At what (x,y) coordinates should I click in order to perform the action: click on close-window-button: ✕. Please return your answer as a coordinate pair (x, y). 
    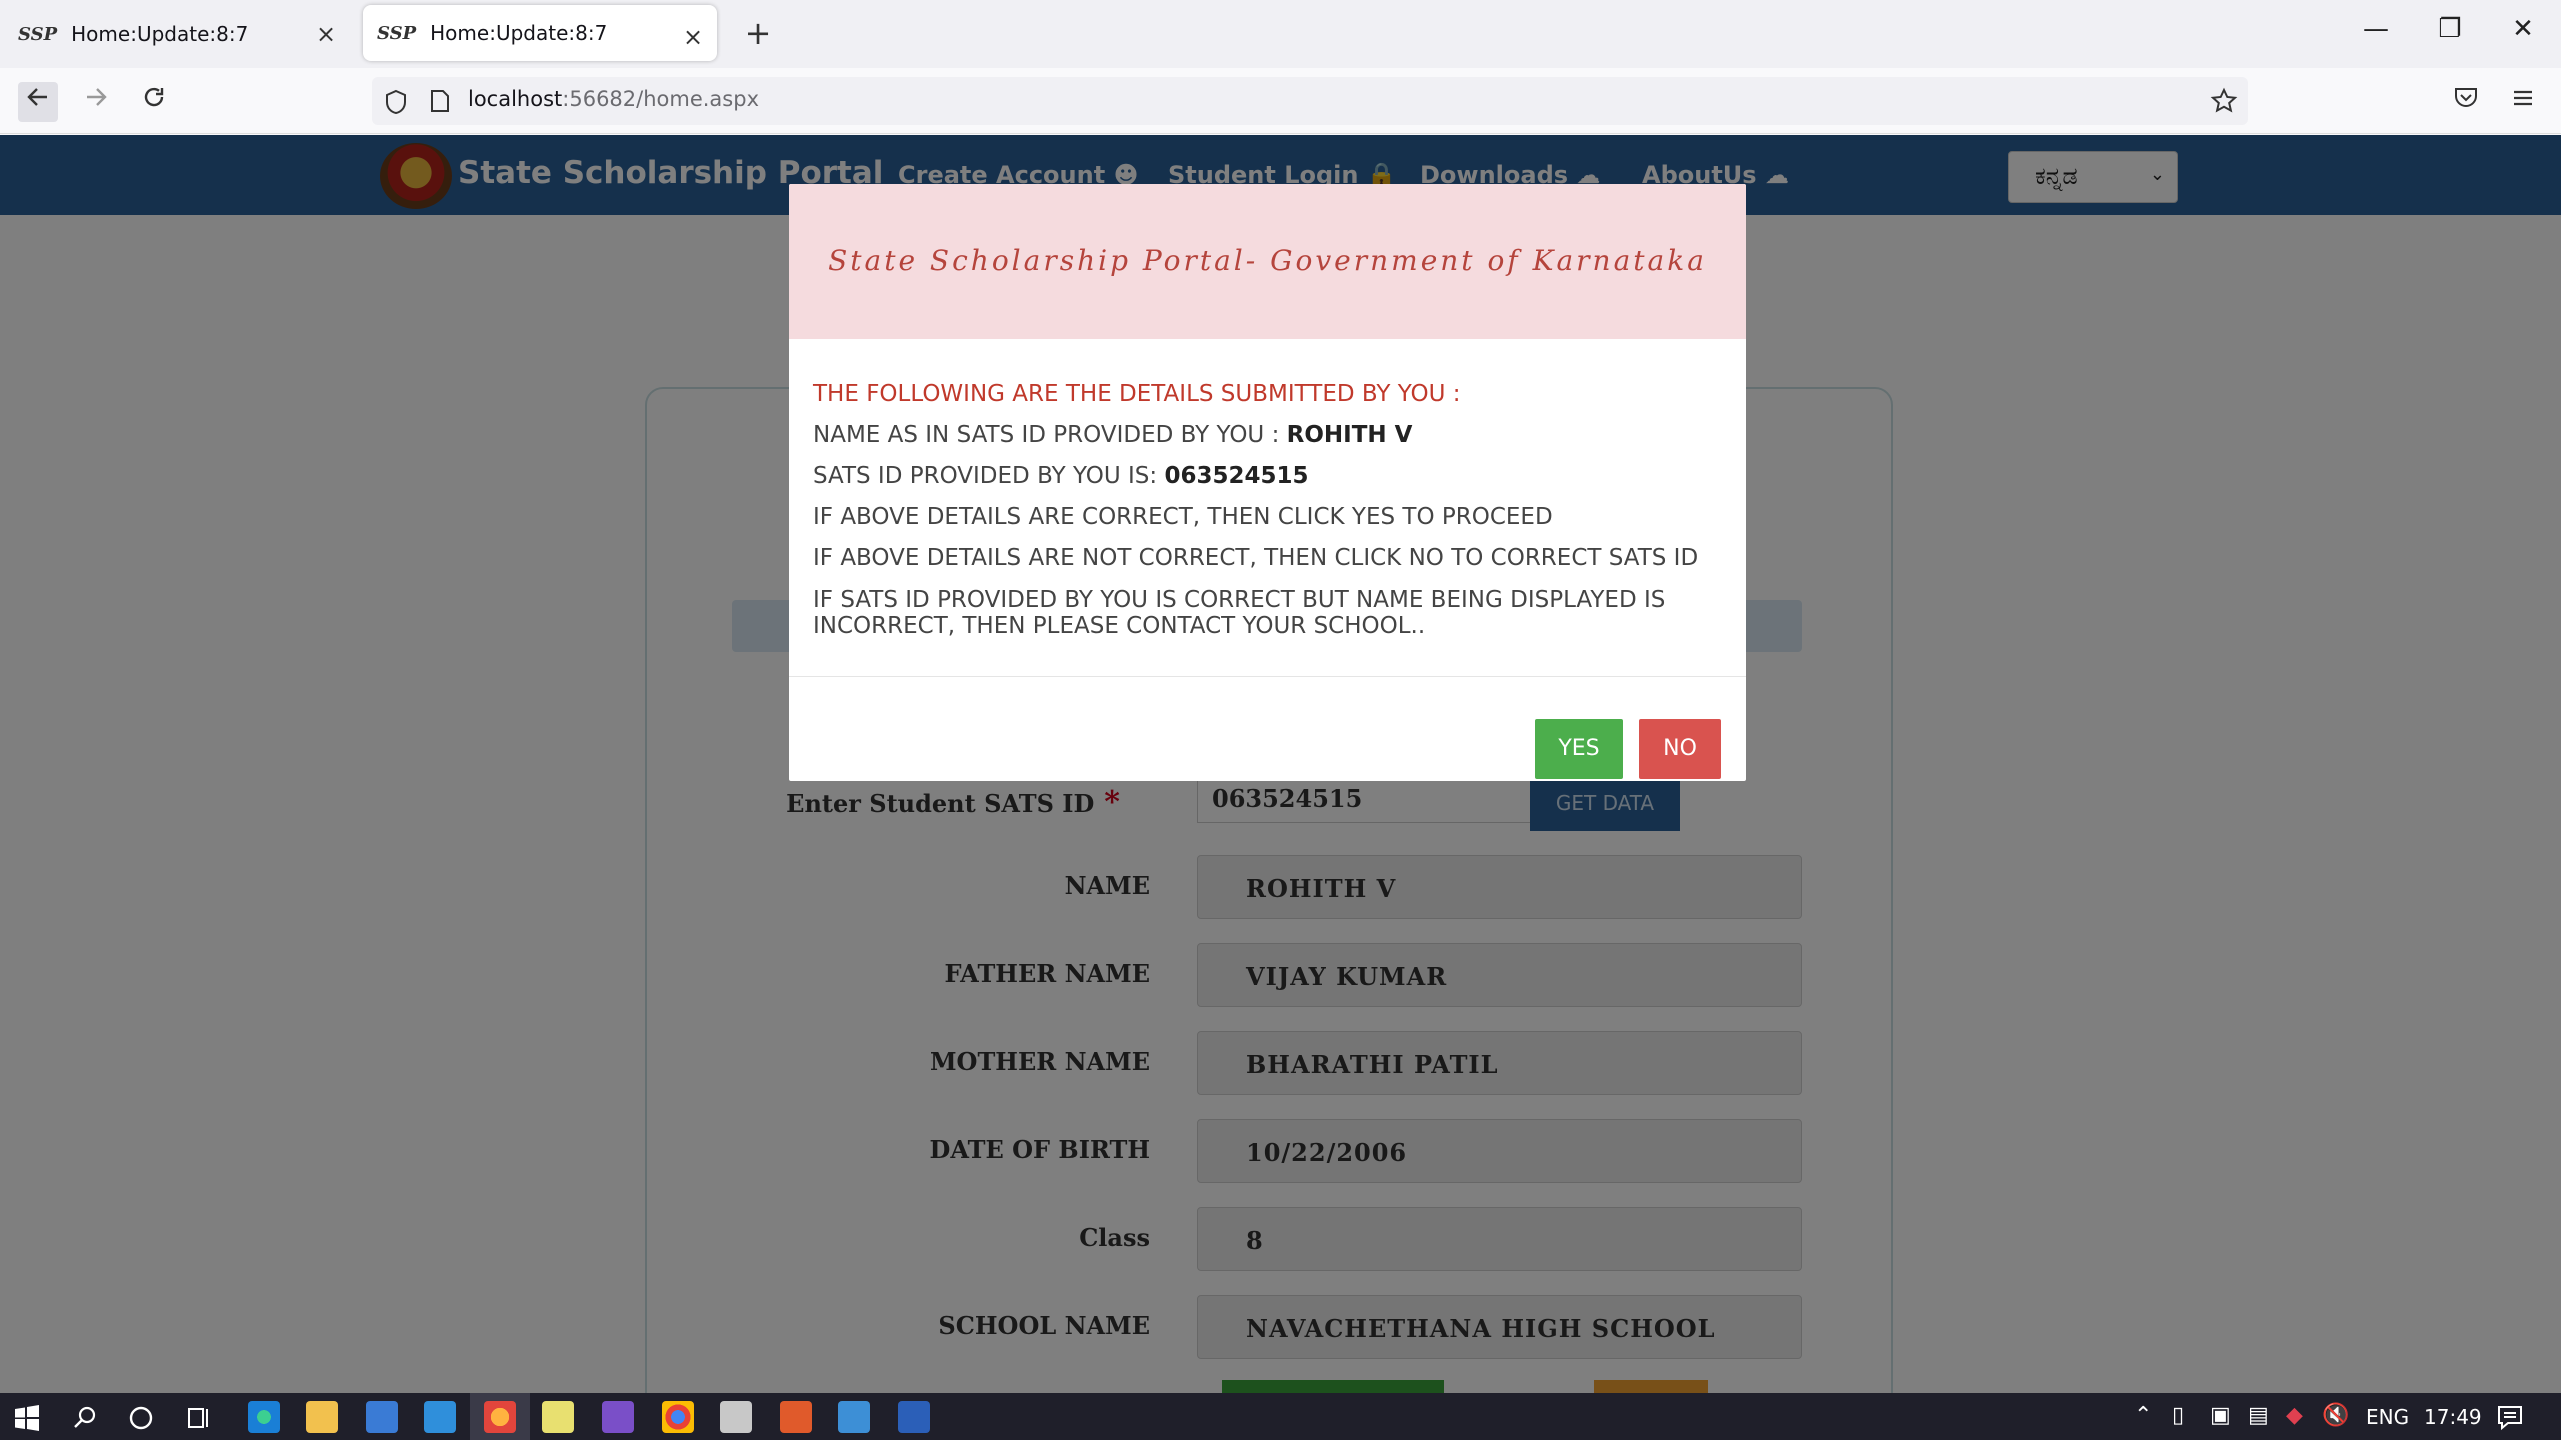
    Looking at the image, I should click on (2523, 29).